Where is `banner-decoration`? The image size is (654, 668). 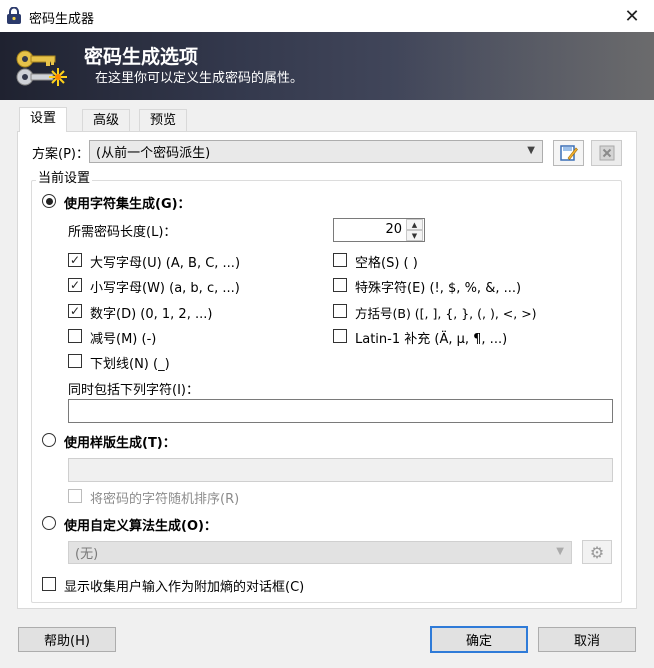
banner-decoration is located at coordinates (524, 66).